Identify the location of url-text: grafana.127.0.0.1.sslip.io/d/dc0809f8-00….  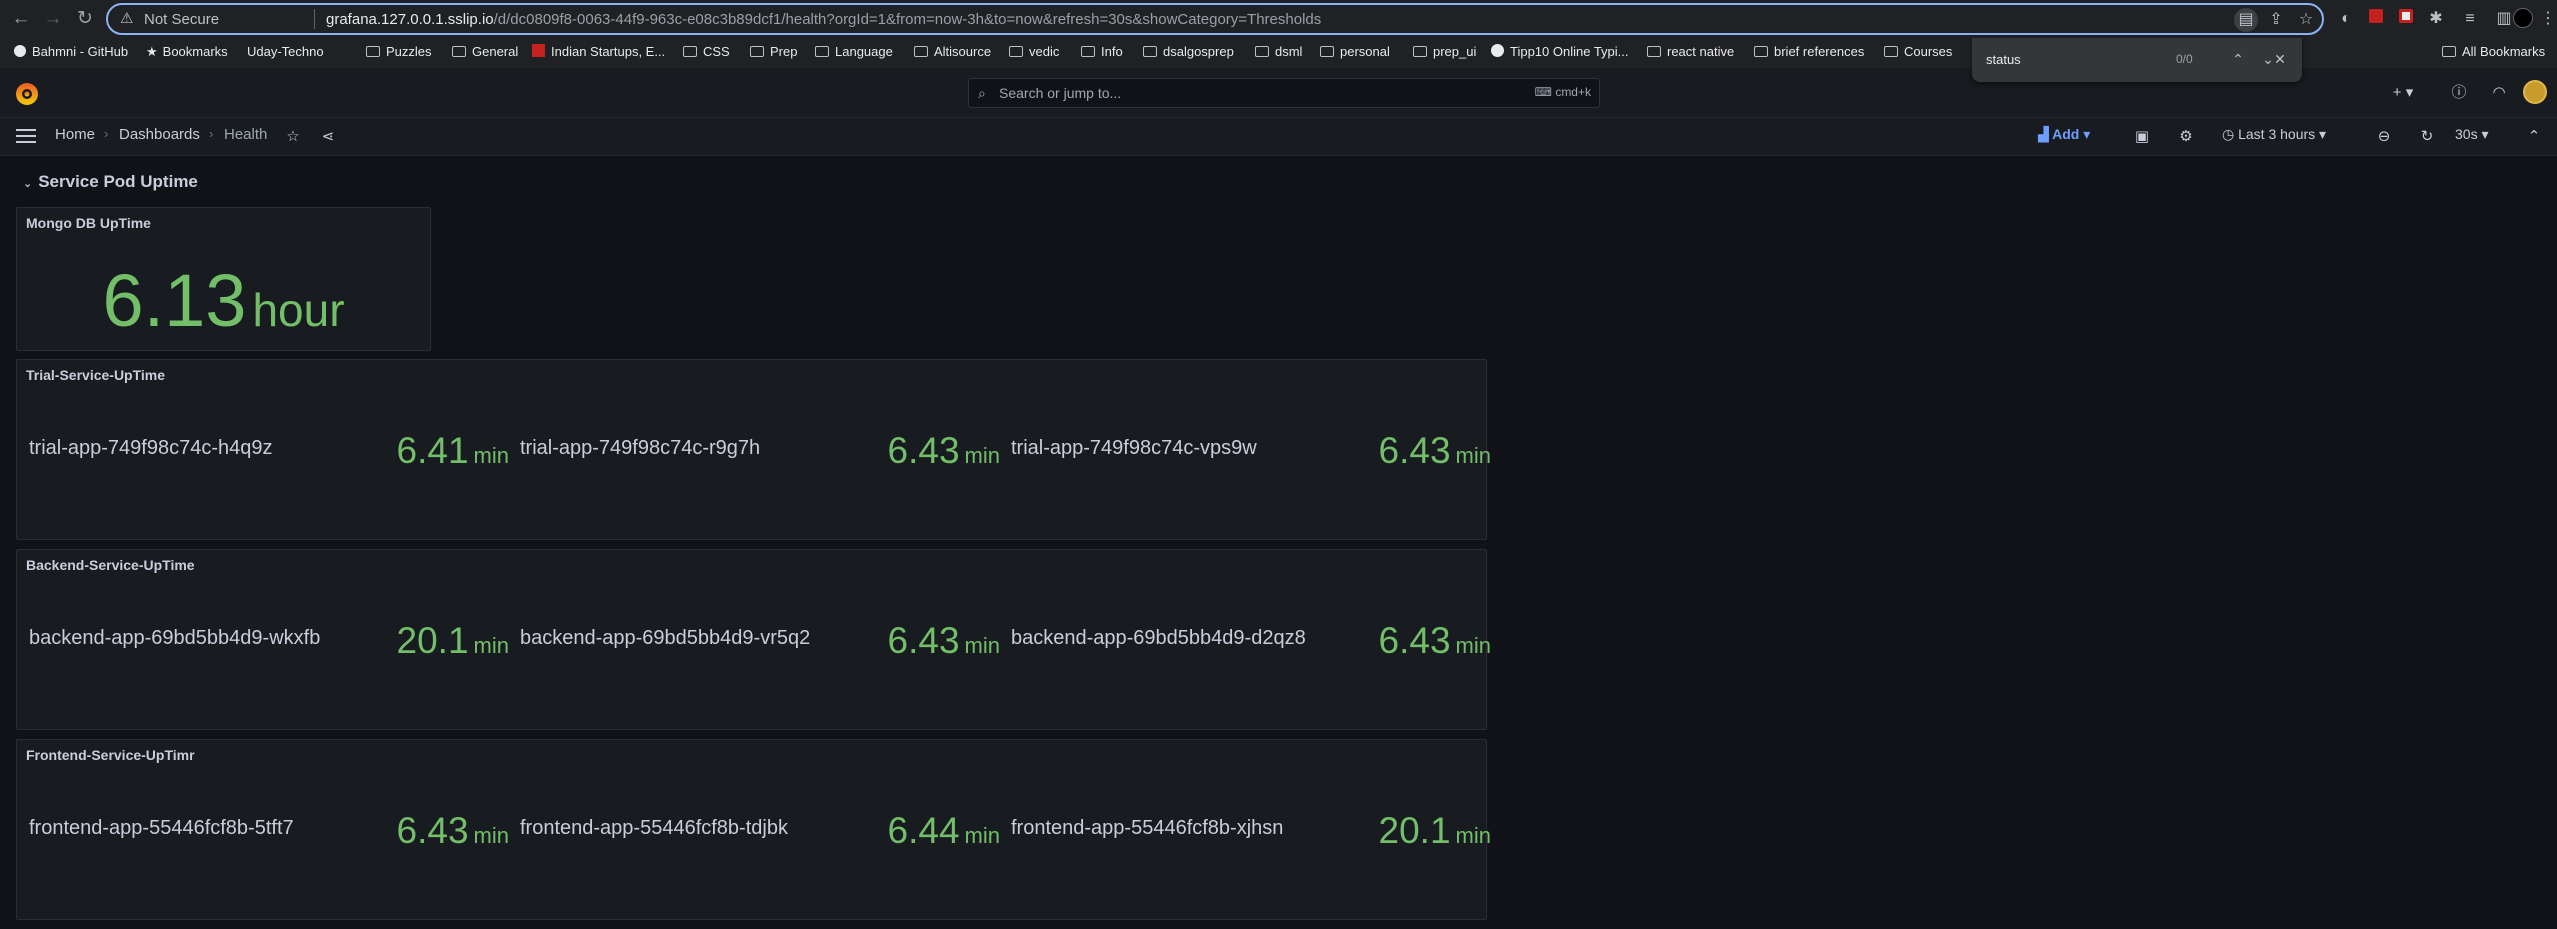
(823, 19).